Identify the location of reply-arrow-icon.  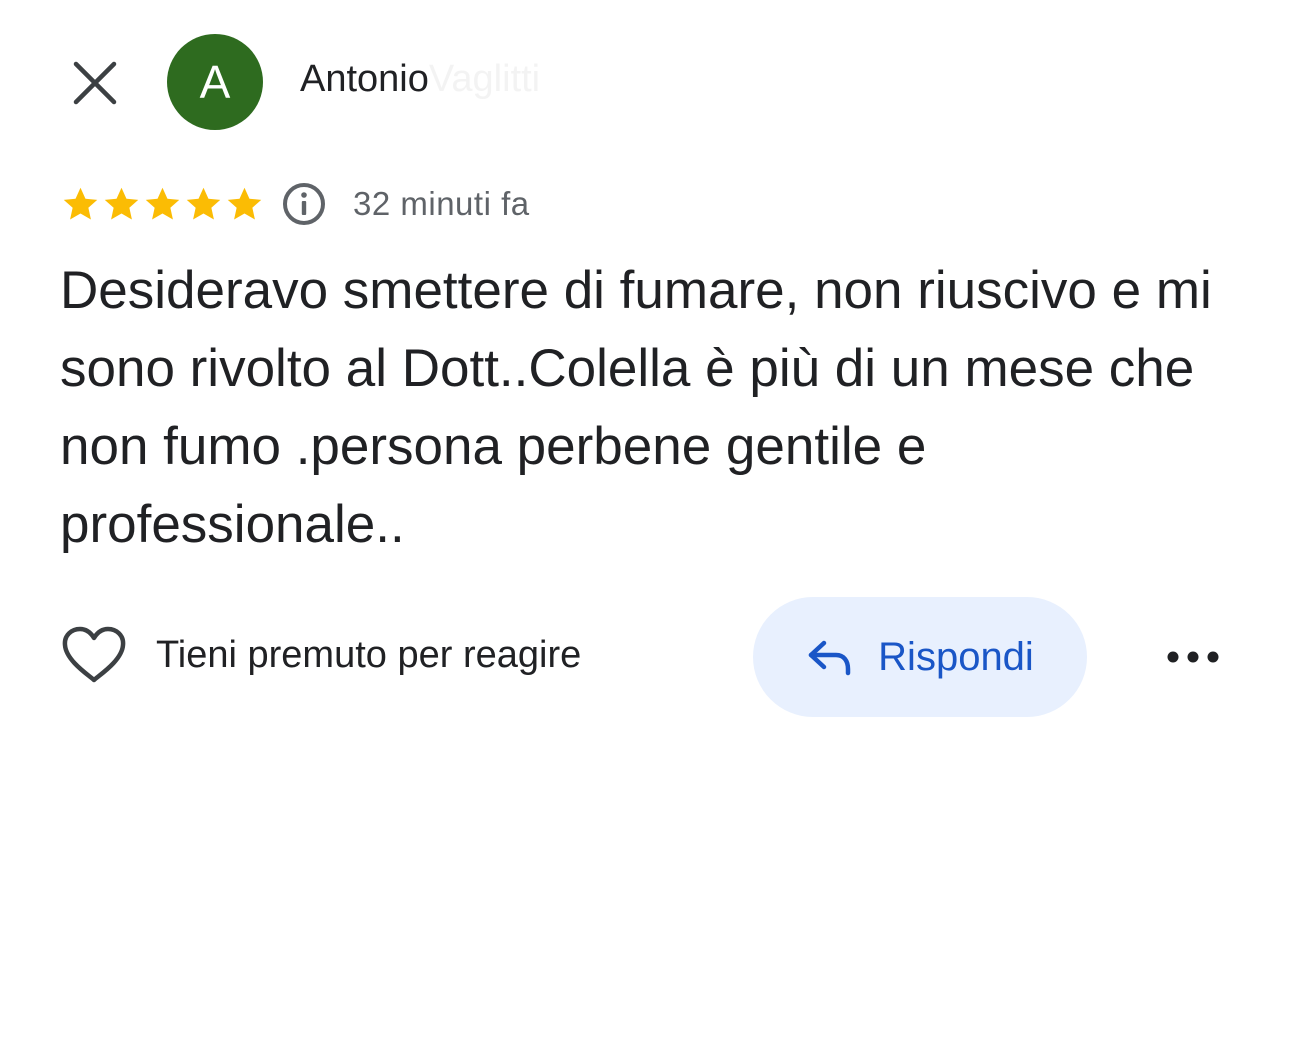
(829, 658).